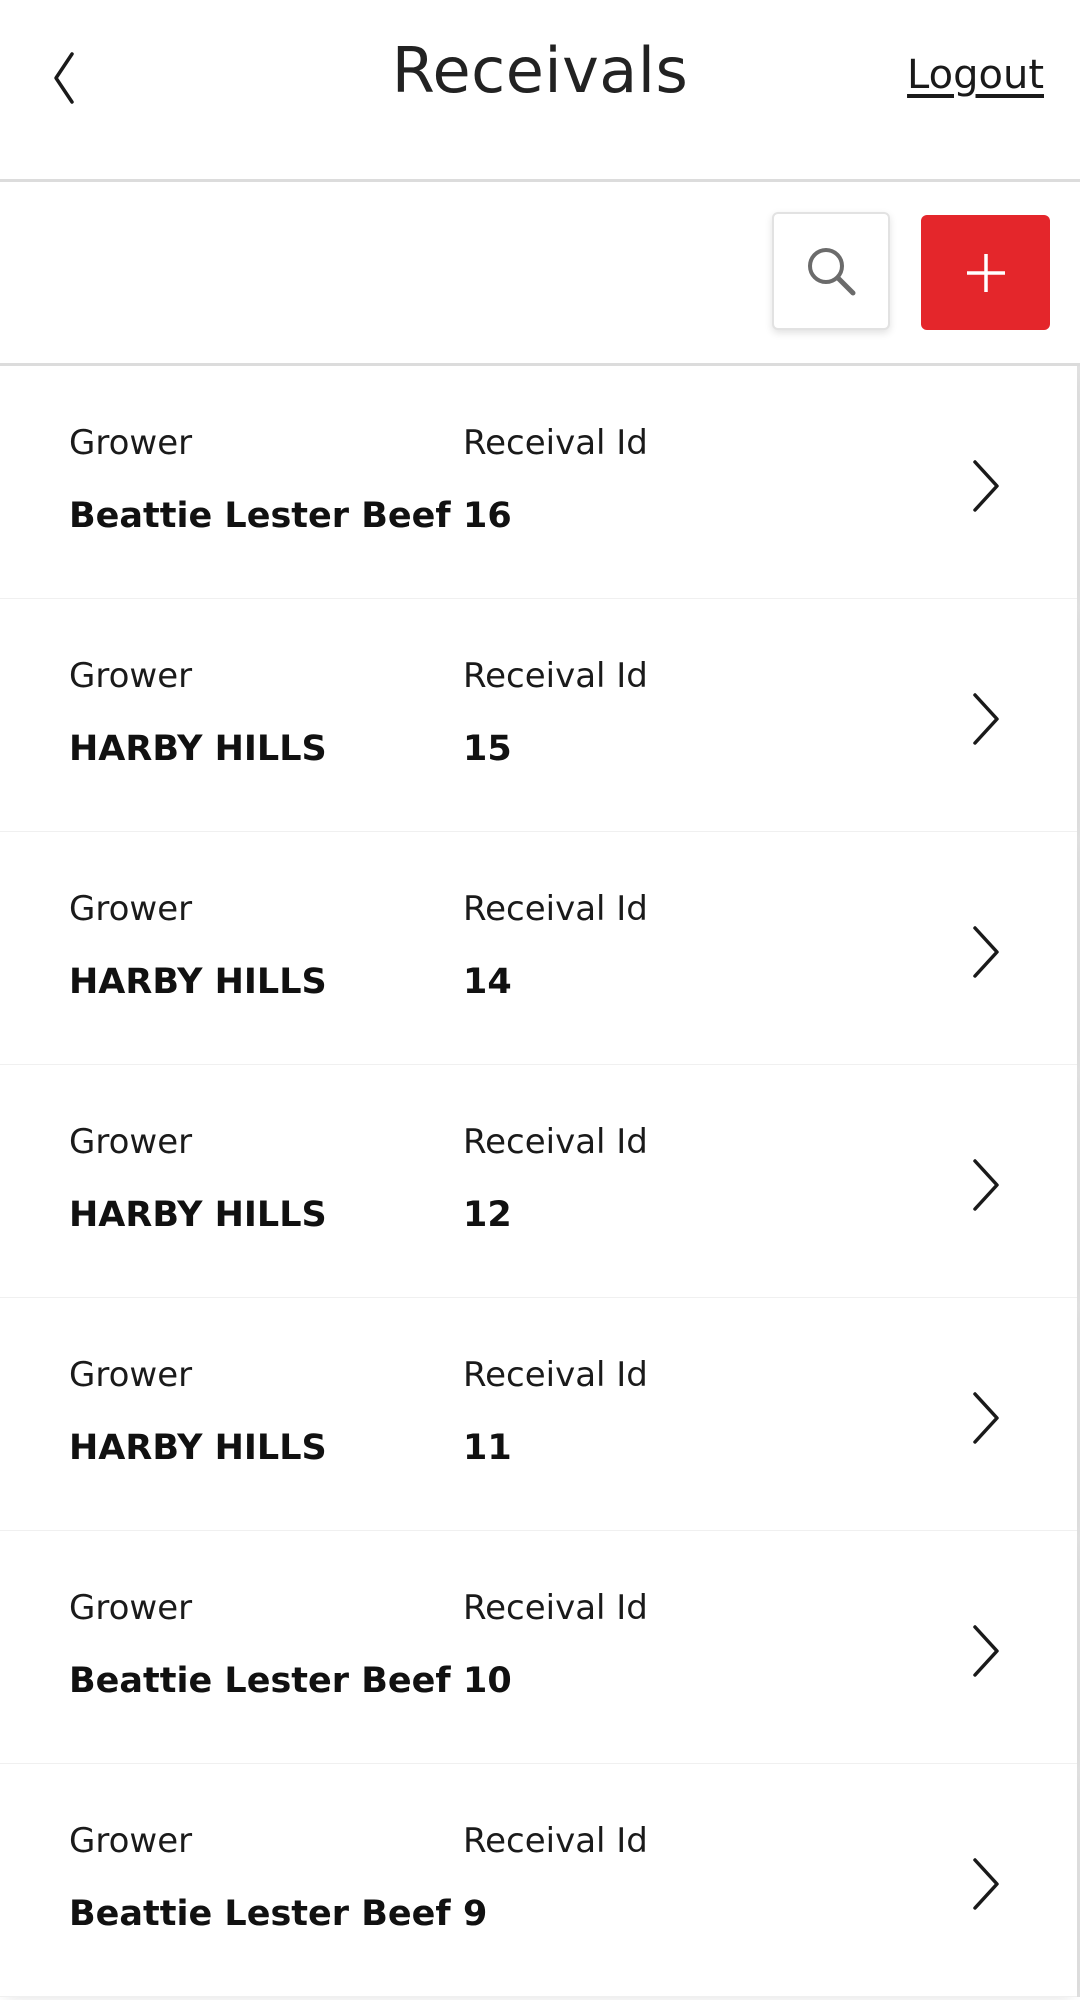 Image resolution: width=1080 pixels, height=2000 pixels. What do you see at coordinates (538, 1647) in the screenshot?
I see `list-item: Grower Beattie Lester Beef Receival Id 10` at bounding box center [538, 1647].